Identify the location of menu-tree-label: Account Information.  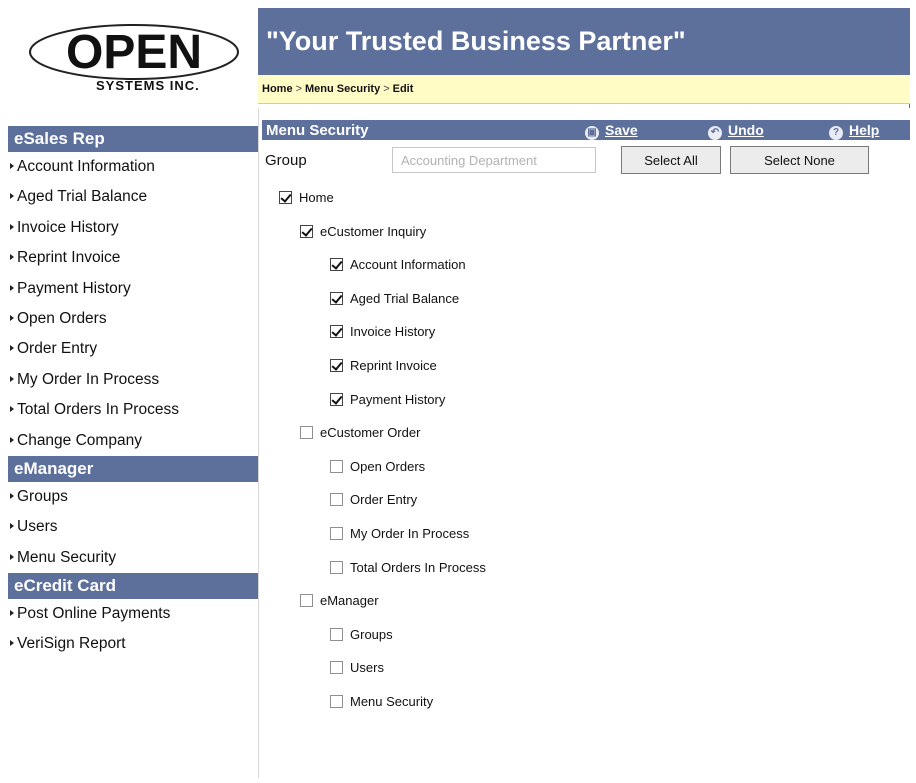
(408, 265).